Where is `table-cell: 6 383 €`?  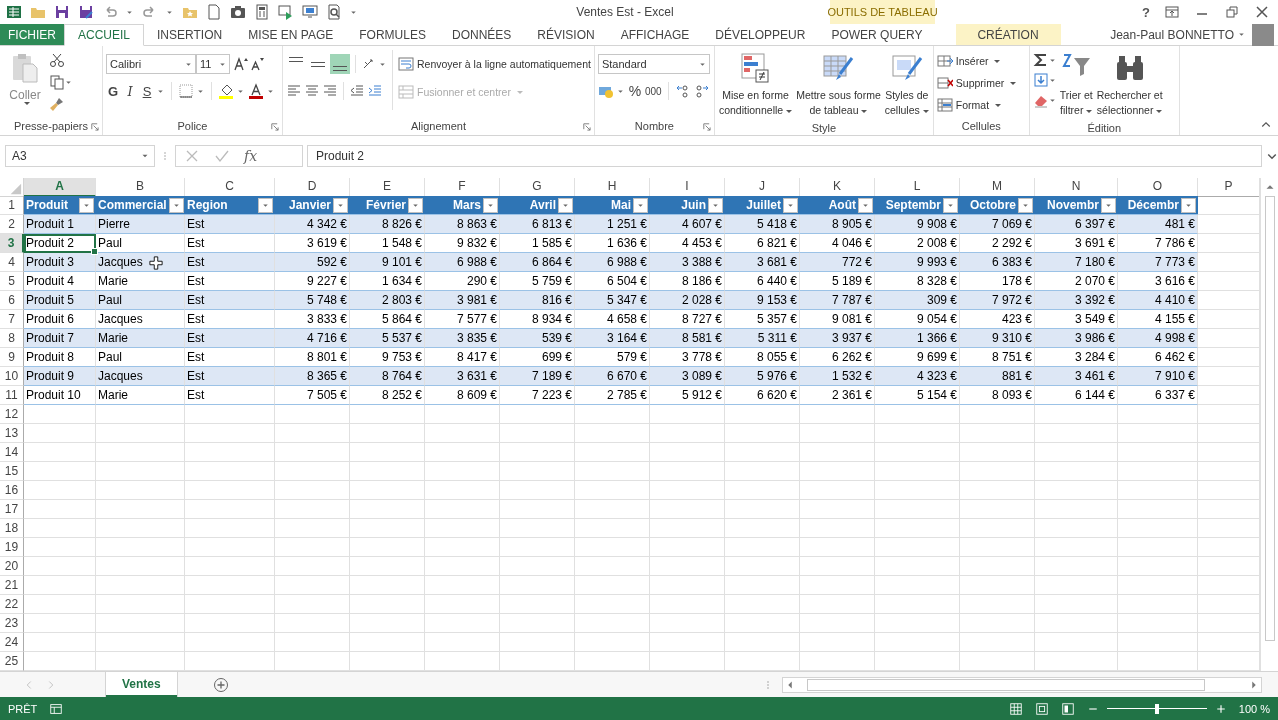 table-cell: 6 383 € is located at coordinates (997, 262).